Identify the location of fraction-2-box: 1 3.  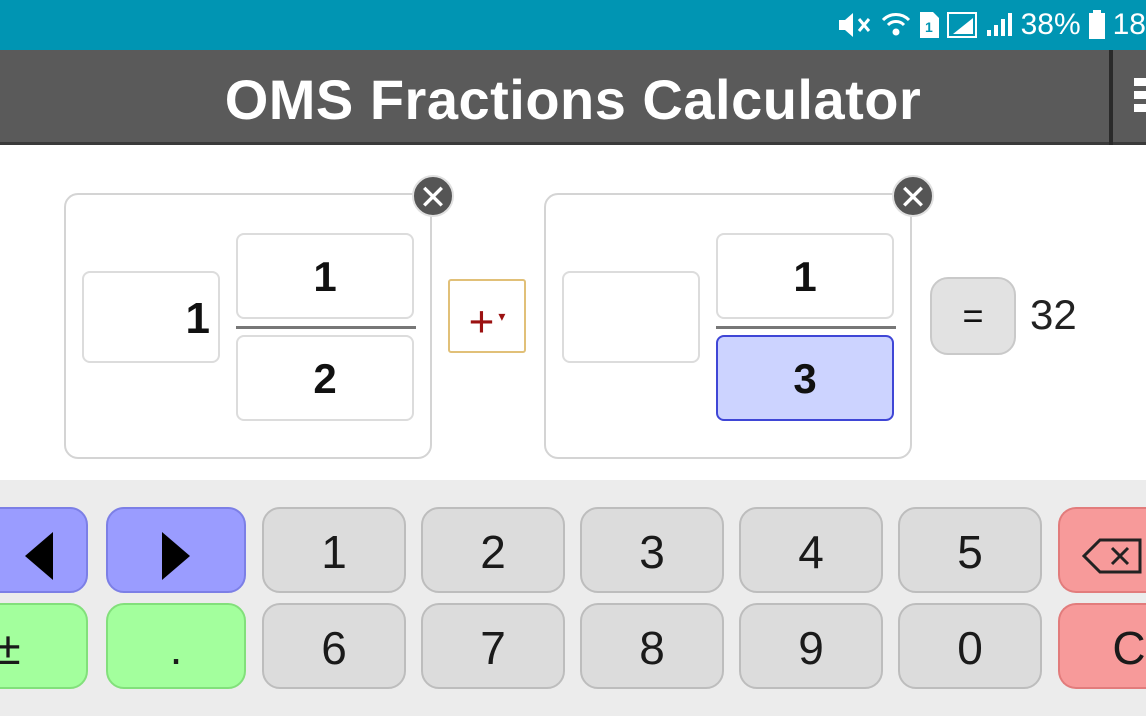
(728, 326).